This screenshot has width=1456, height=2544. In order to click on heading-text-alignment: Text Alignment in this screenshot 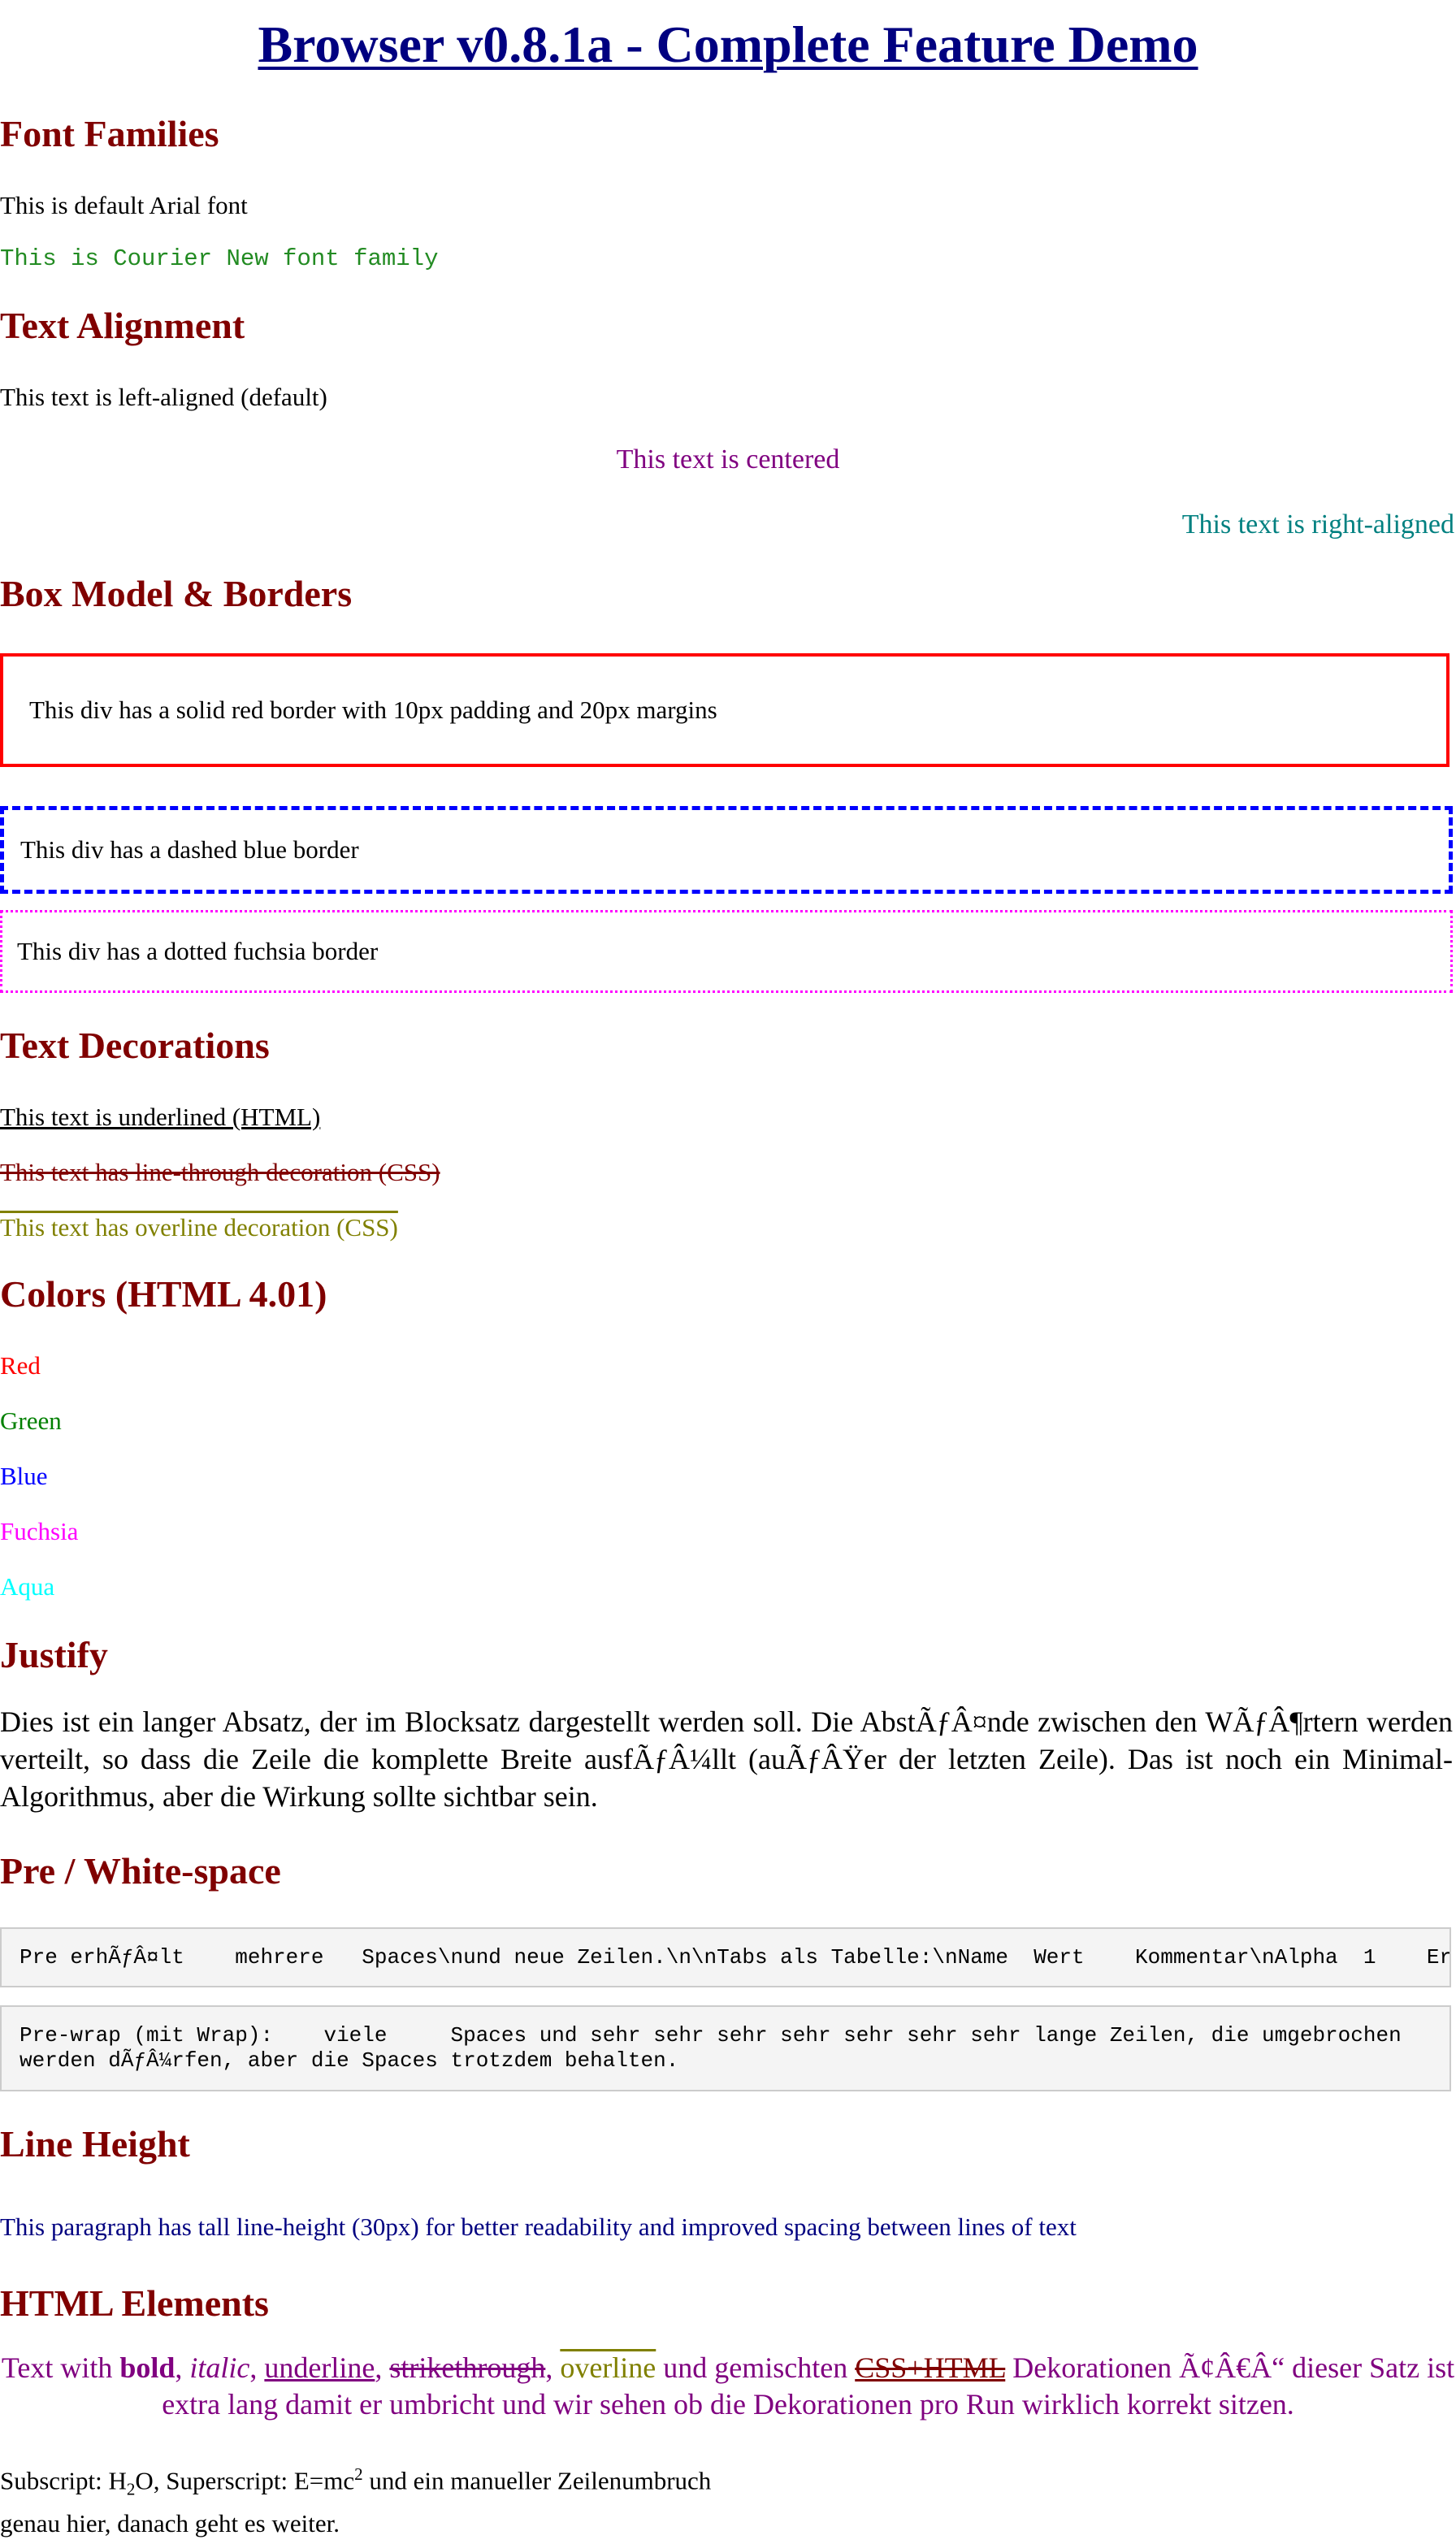, I will do `click(122, 326)`.